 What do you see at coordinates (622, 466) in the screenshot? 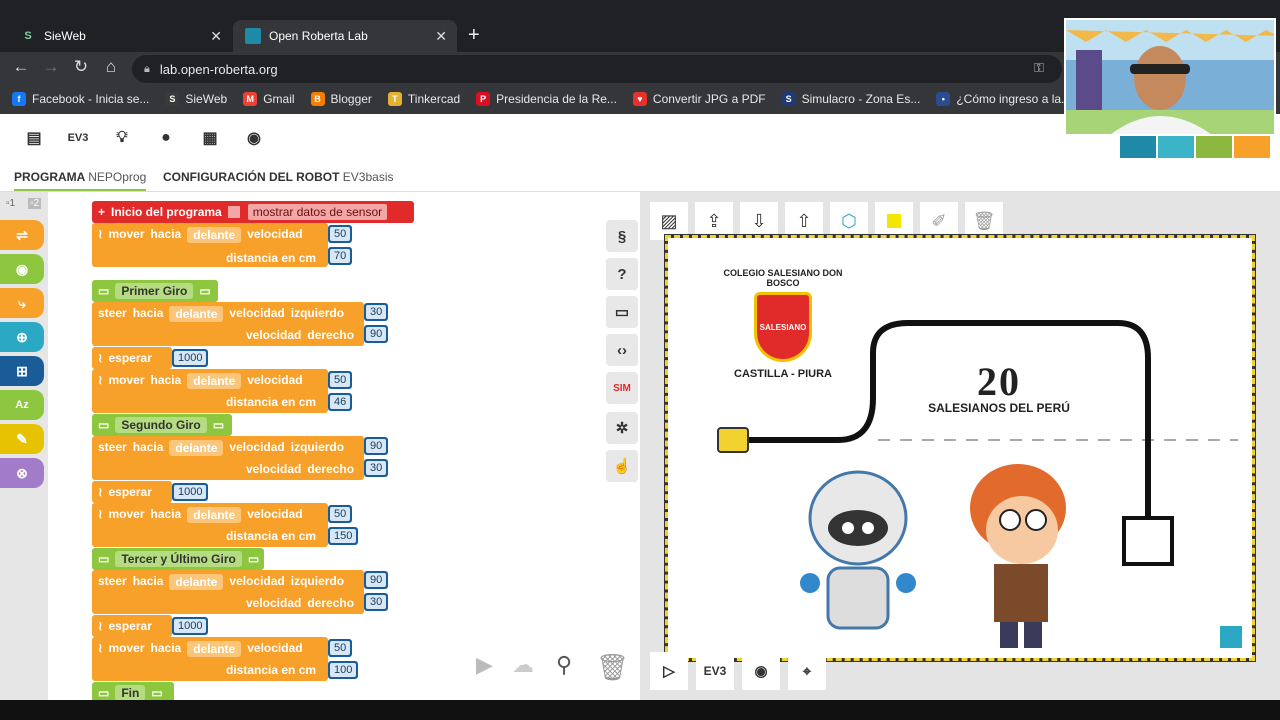
I see `feedback-icon: ☝` at bounding box center [622, 466].